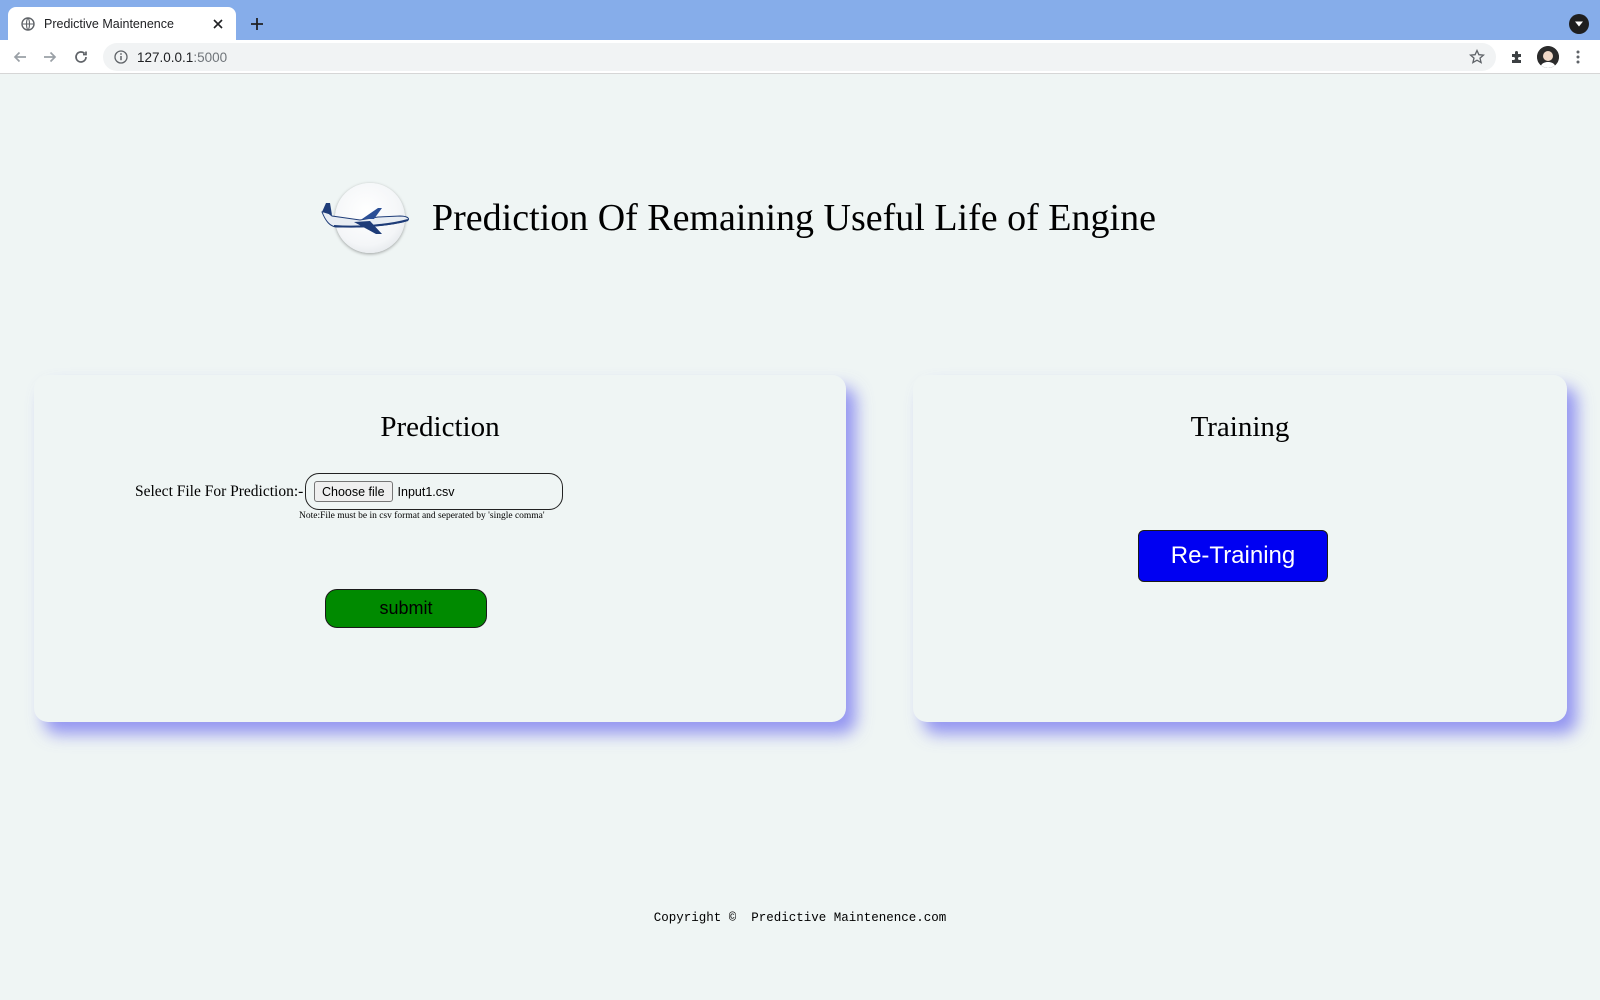 The height and width of the screenshot is (1000, 1600). I want to click on browser-tab-strip: Predictive Maintenence, so click(800, 20).